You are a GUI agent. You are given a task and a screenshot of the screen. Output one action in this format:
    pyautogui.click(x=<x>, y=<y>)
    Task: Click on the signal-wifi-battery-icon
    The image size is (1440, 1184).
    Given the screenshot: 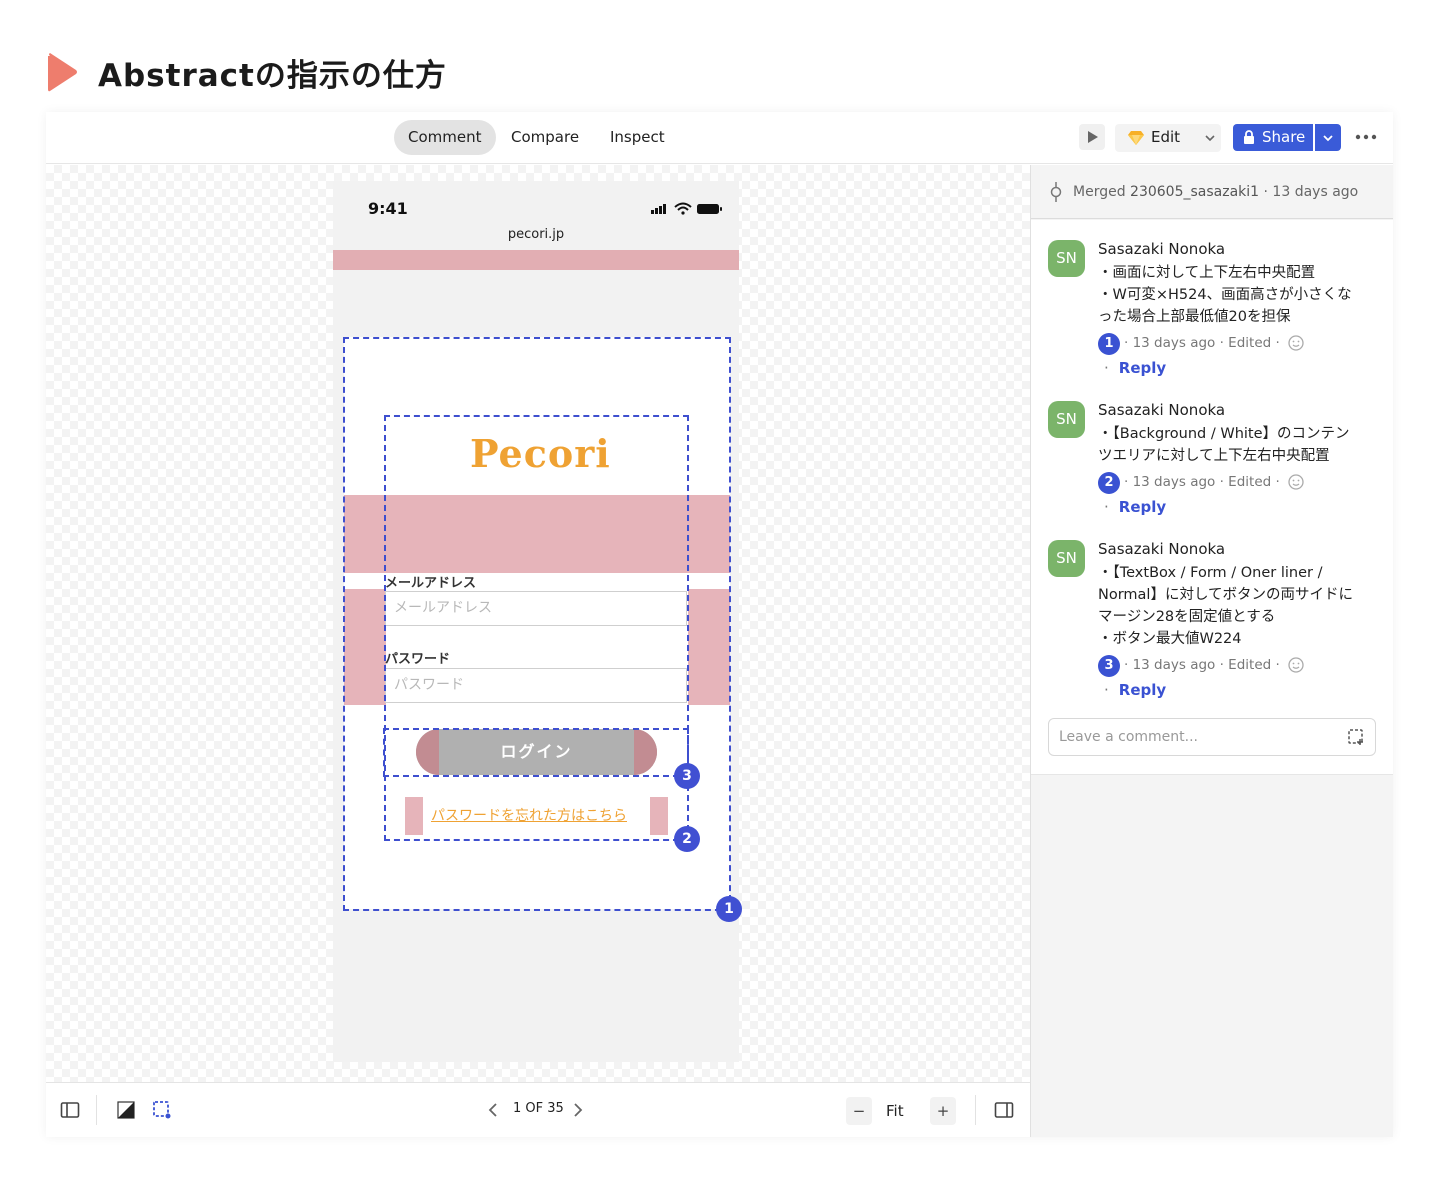 What is the action you would take?
    pyautogui.click(x=686, y=208)
    